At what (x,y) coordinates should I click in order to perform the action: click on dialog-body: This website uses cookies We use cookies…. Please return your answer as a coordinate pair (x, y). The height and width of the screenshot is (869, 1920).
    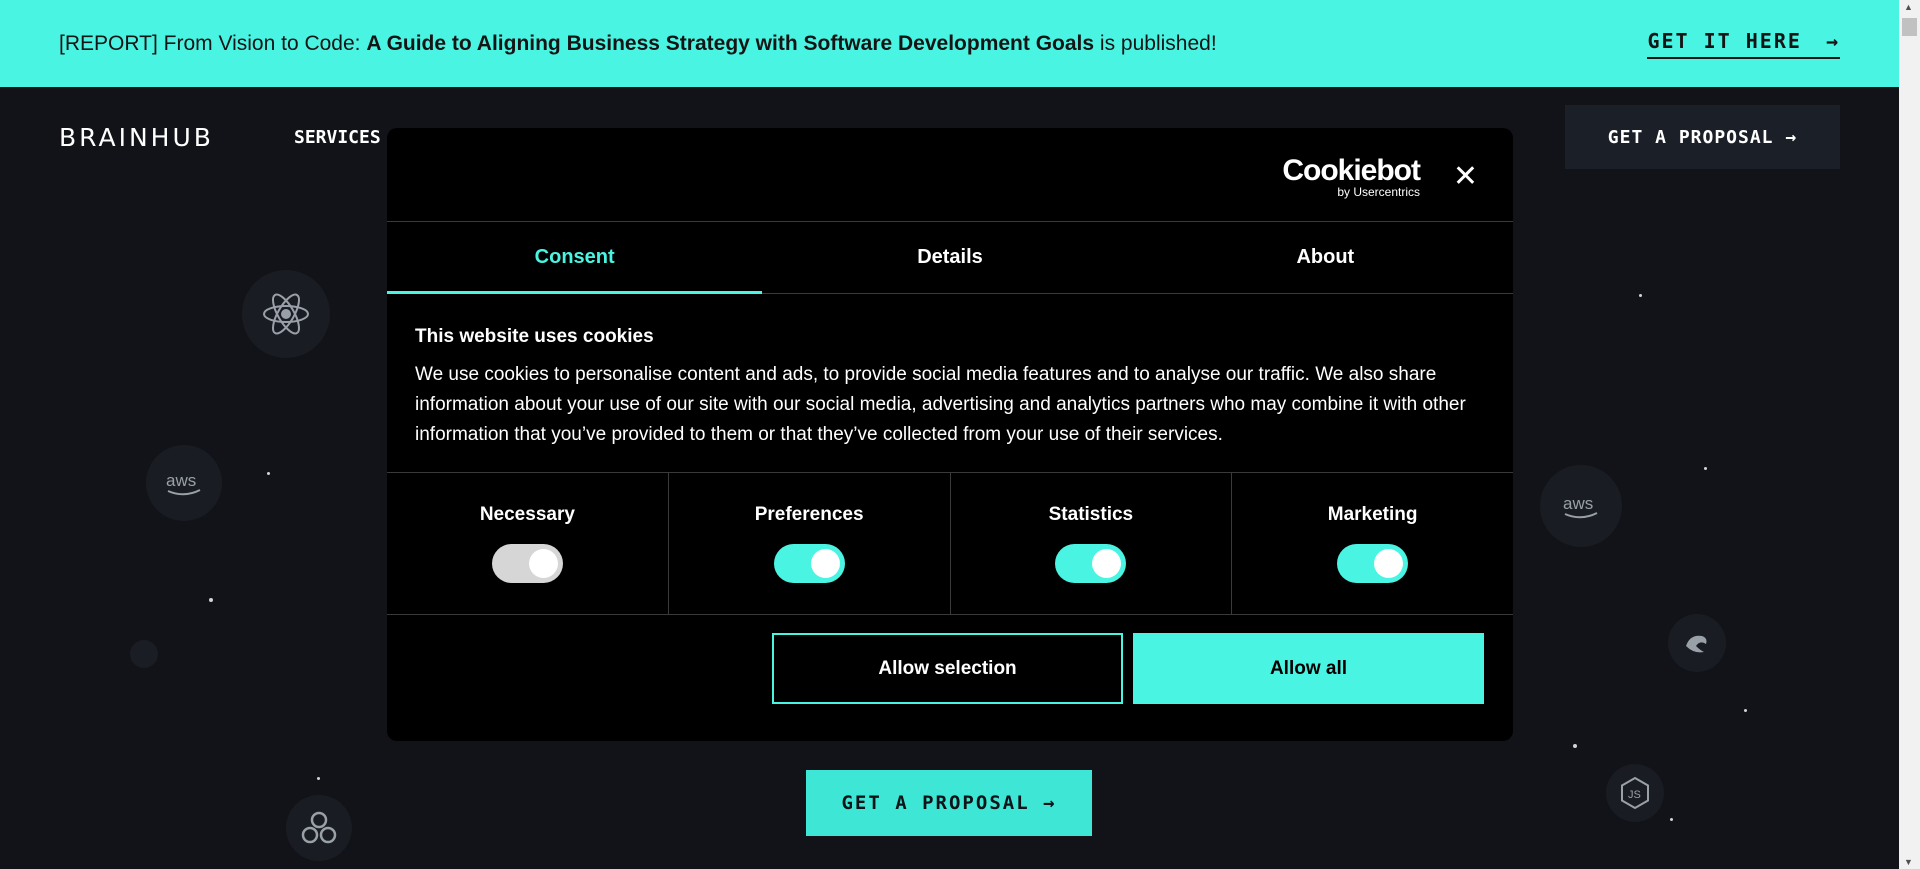
    Looking at the image, I should click on (950, 383).